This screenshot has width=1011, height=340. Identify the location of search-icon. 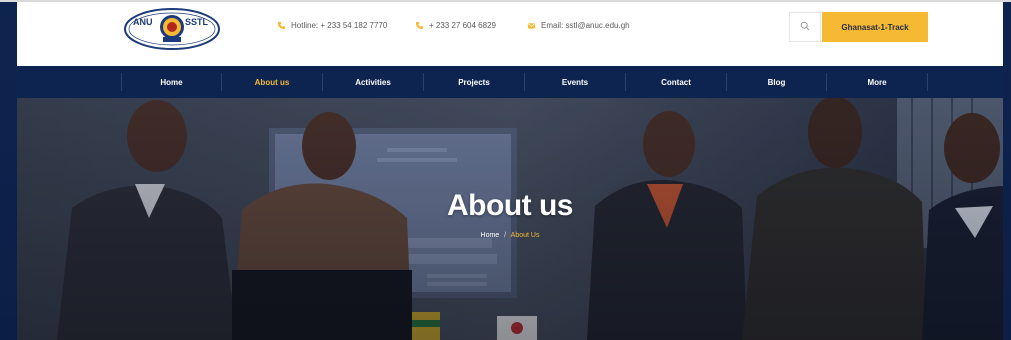
(805, 27).